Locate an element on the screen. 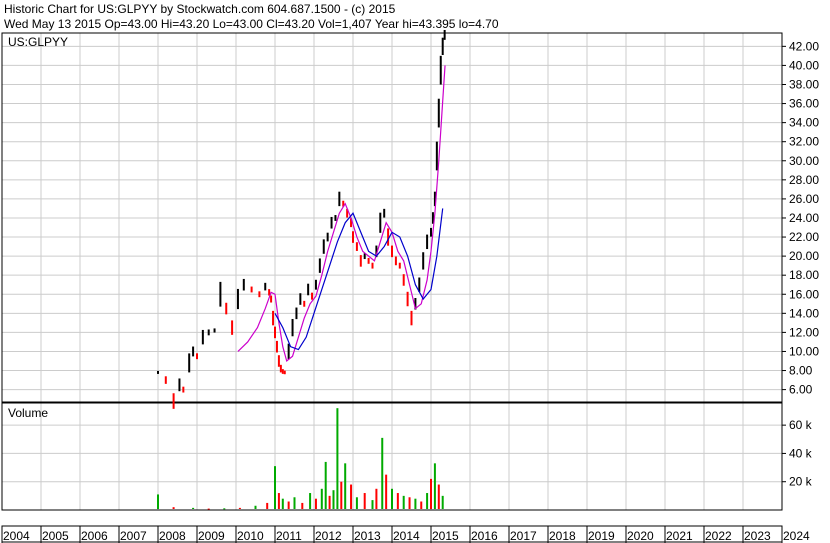 The height and width of the screenshot is (543, 830). year-axis-label: 2014 is located at coordinates (406, 536).